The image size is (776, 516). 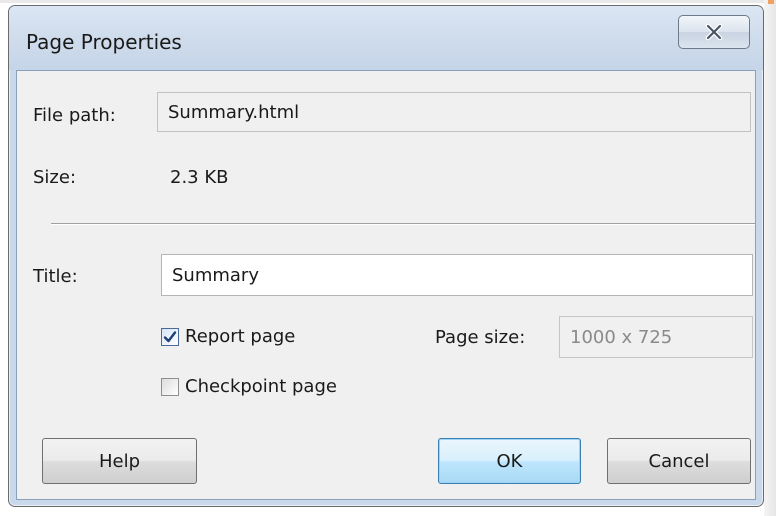 What do you see at coordinates (215, 275) in the screenshot?
I see `title-input-value: Summary` at bounding box center [215, 275].